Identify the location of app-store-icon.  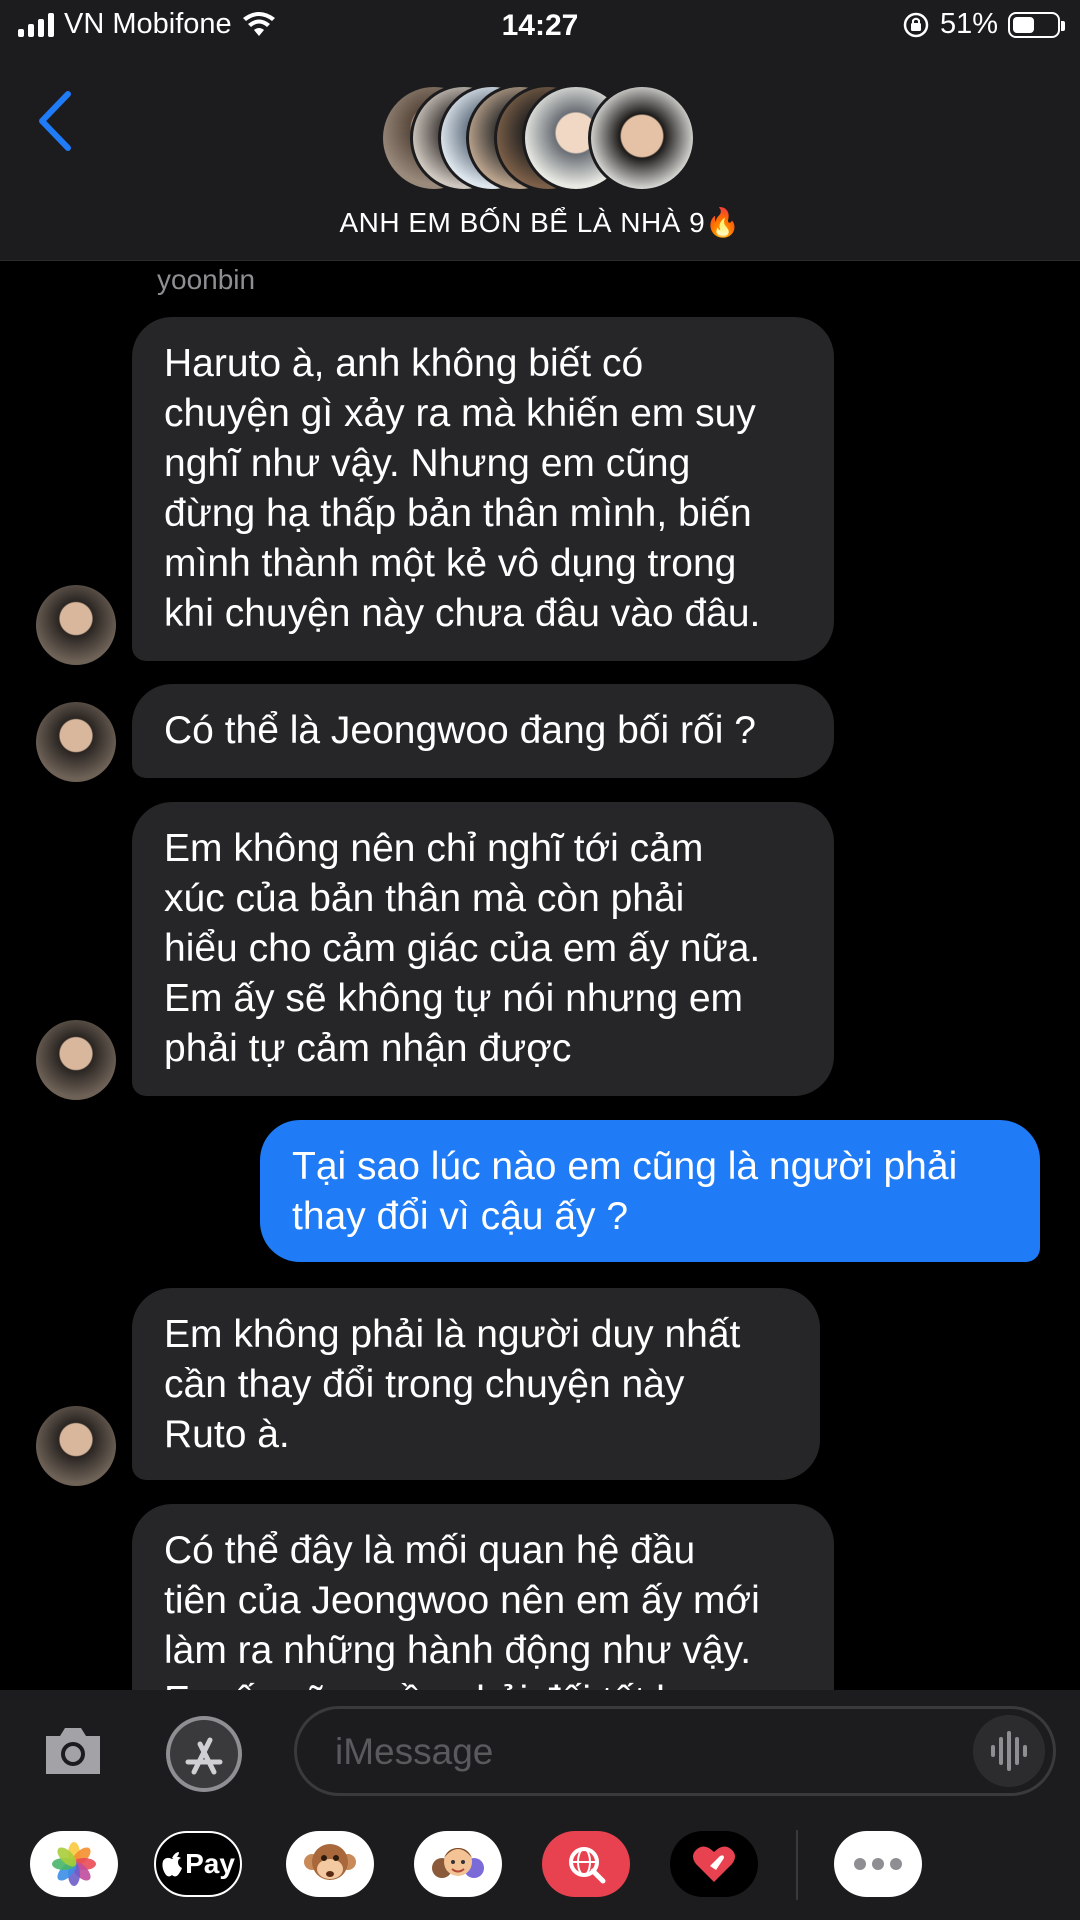
(204, 1754).